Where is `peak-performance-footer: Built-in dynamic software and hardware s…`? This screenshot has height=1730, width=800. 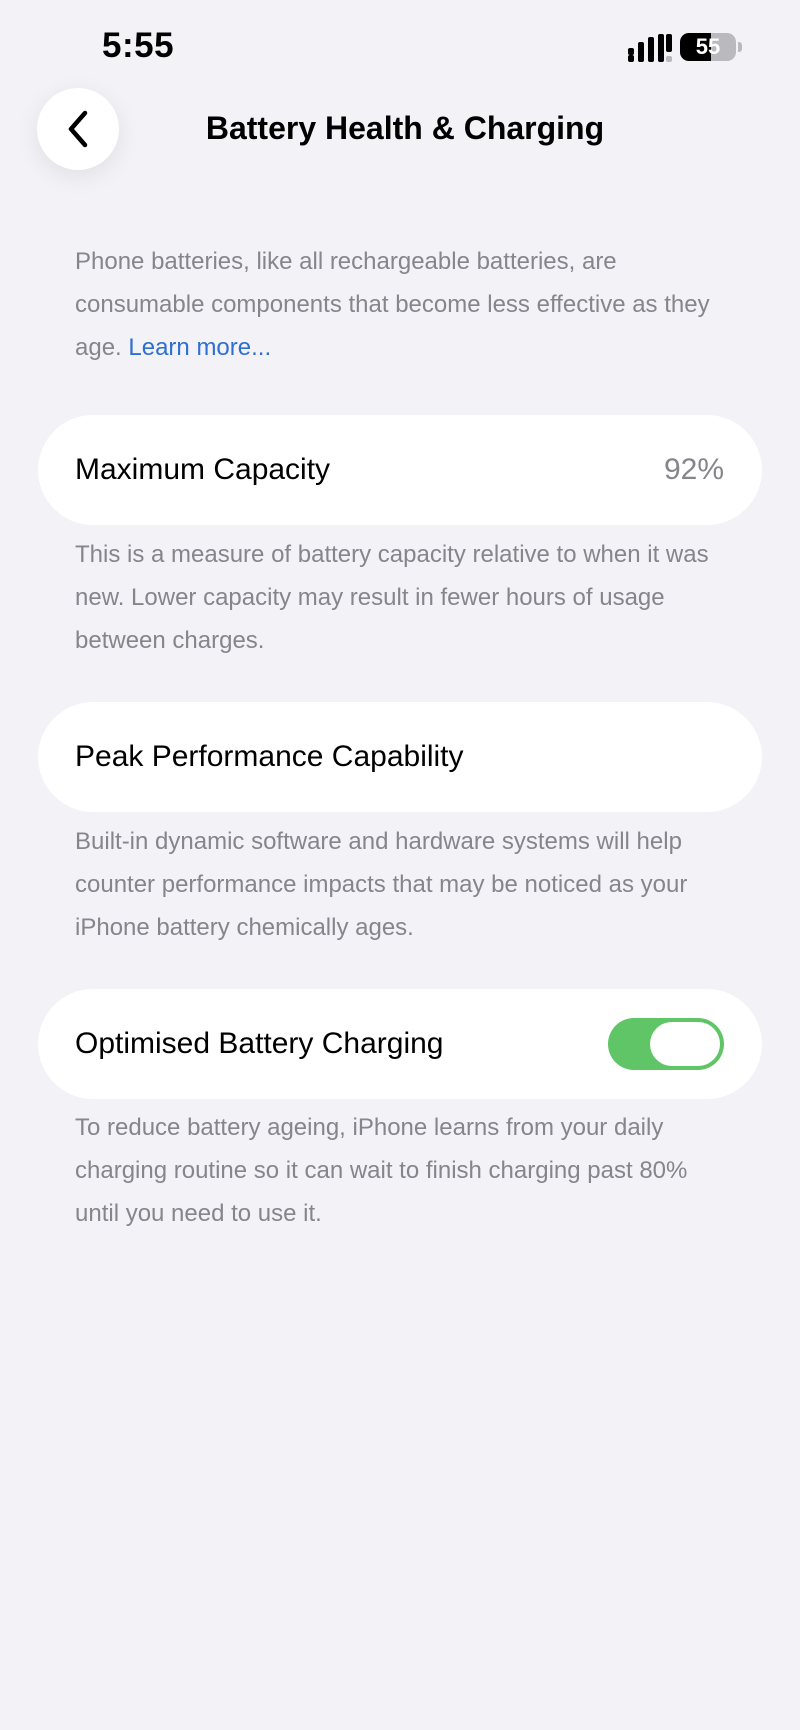
peak-performance-footer: Built-in dynamic software and hardware s… is located at coordinates (381, 884).